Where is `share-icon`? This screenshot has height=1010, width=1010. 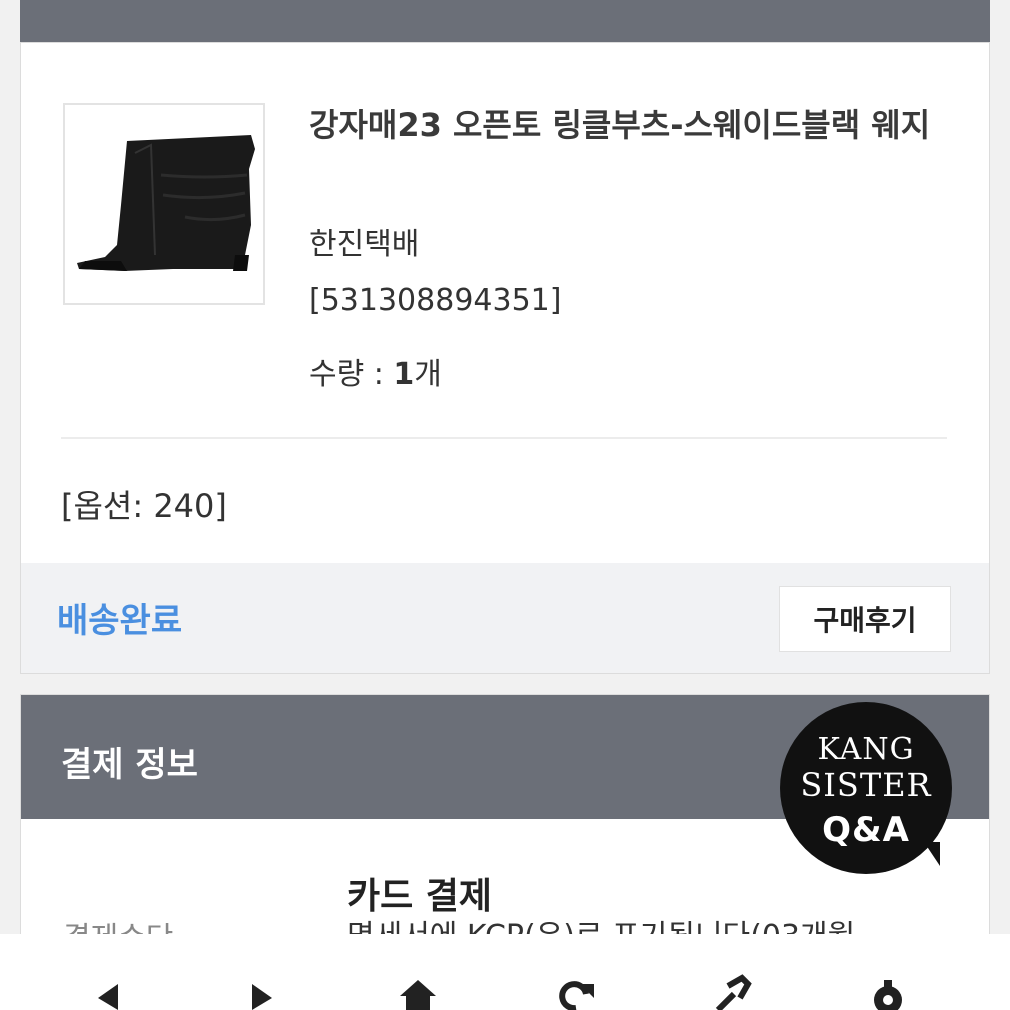 share-icon is located at coordinates (733, 992).